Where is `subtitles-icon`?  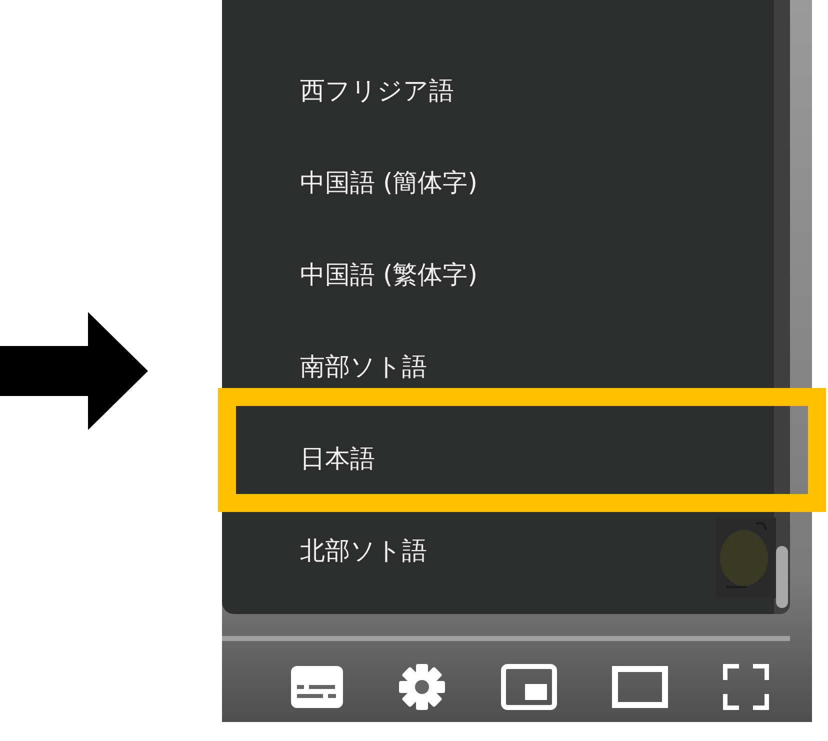 subtitles-icon is located at coordinates (317, 687).